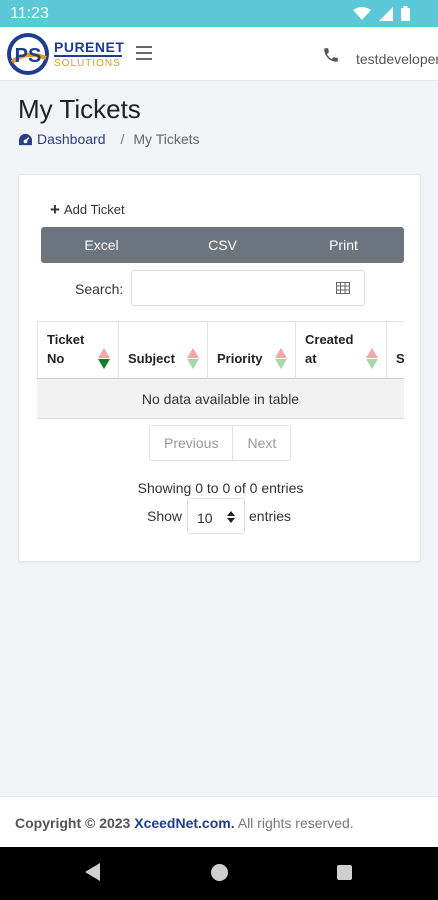 The width and height of the screenshot is (438, 900). I want to click on column-label: No, so click(56, 358).